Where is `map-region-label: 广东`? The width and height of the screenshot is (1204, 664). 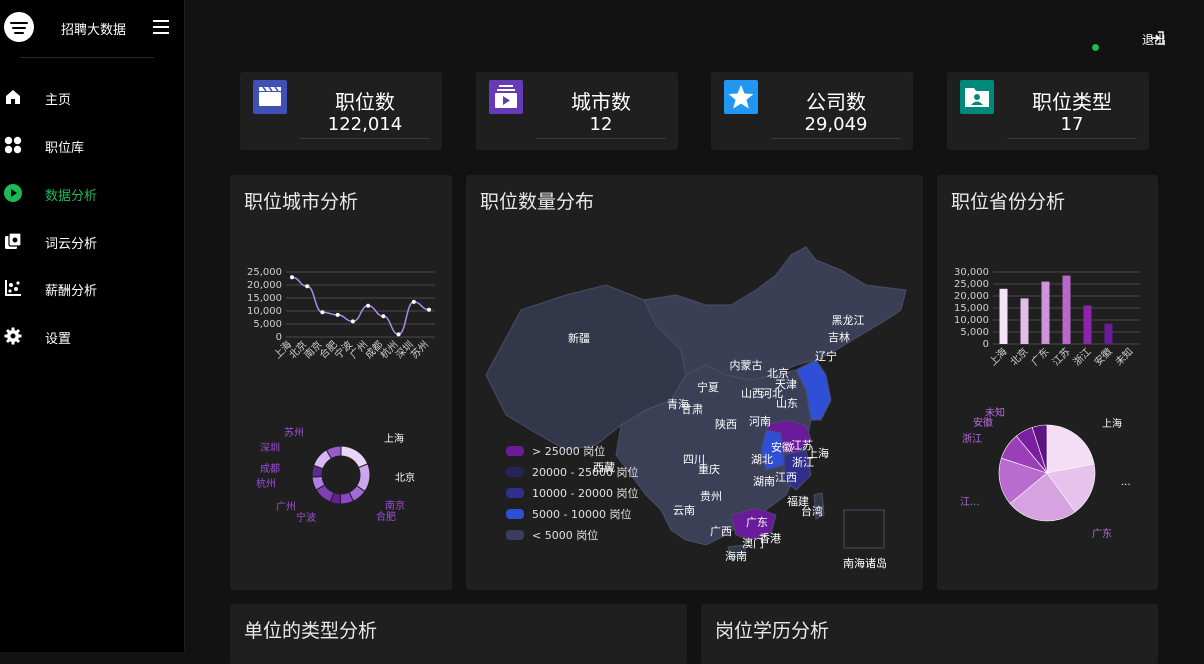
map-region-label: 广东 is located at coordinates (757, 522).